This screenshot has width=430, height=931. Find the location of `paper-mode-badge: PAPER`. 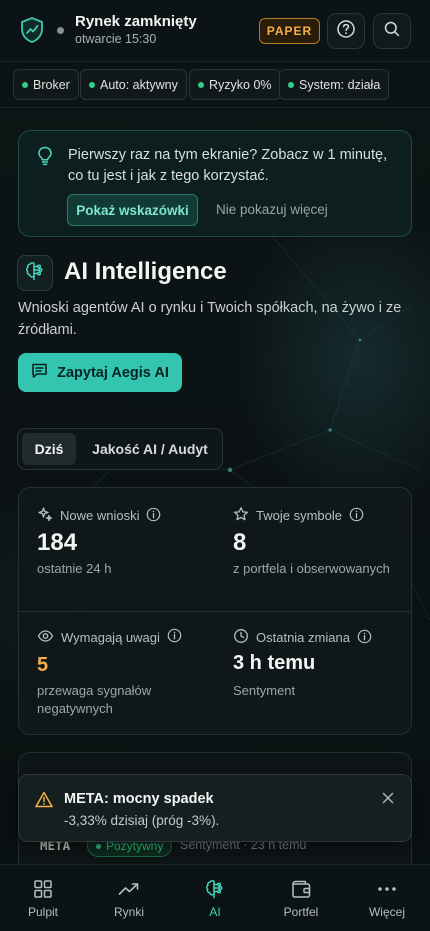

paper-mode-badge: PAPER is located at coordinates (289, 31).